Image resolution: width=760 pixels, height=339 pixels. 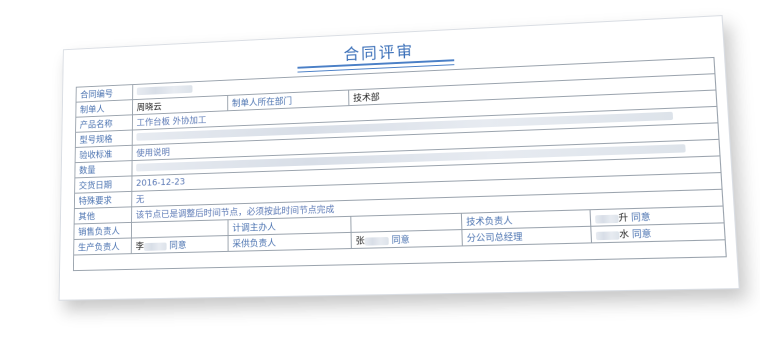 What do you see at coordinates (641, 235) in the screenshot?
I see `branch-gm-status: 同意` at bounding box center [641, 235].